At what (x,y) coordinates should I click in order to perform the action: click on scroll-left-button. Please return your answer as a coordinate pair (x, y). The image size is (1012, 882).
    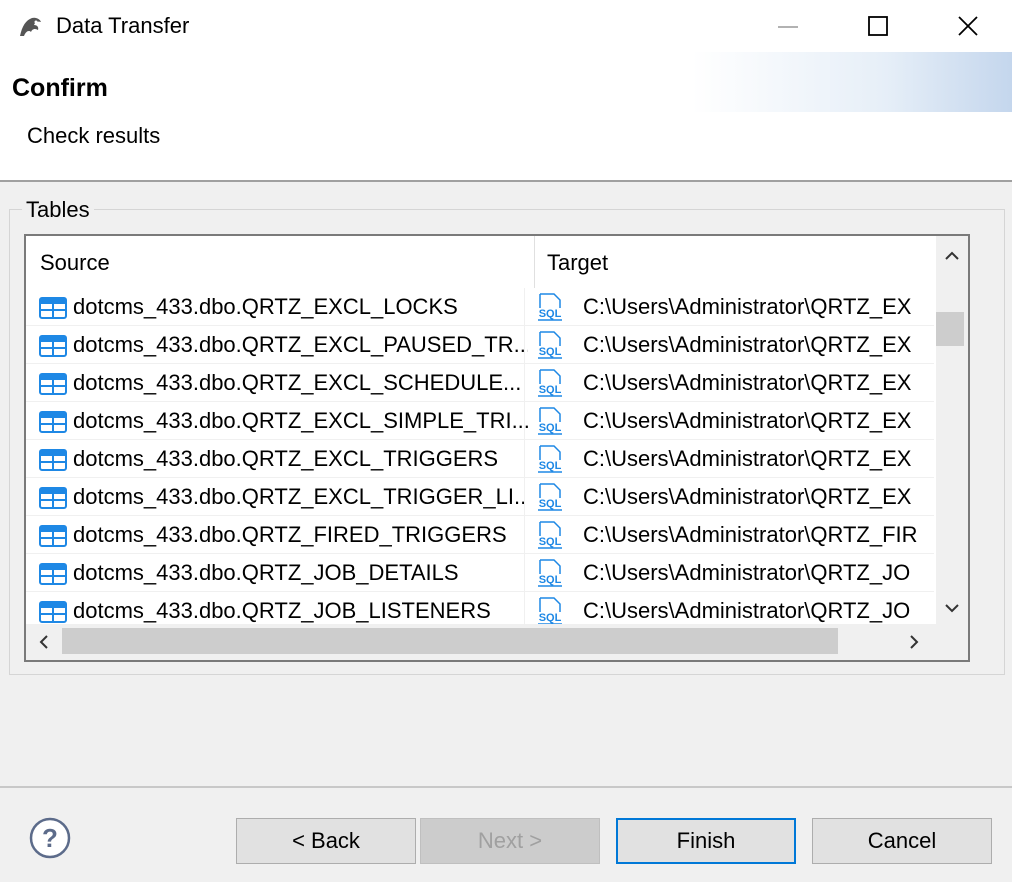
    Looking at the image, I should click on (44, 642).